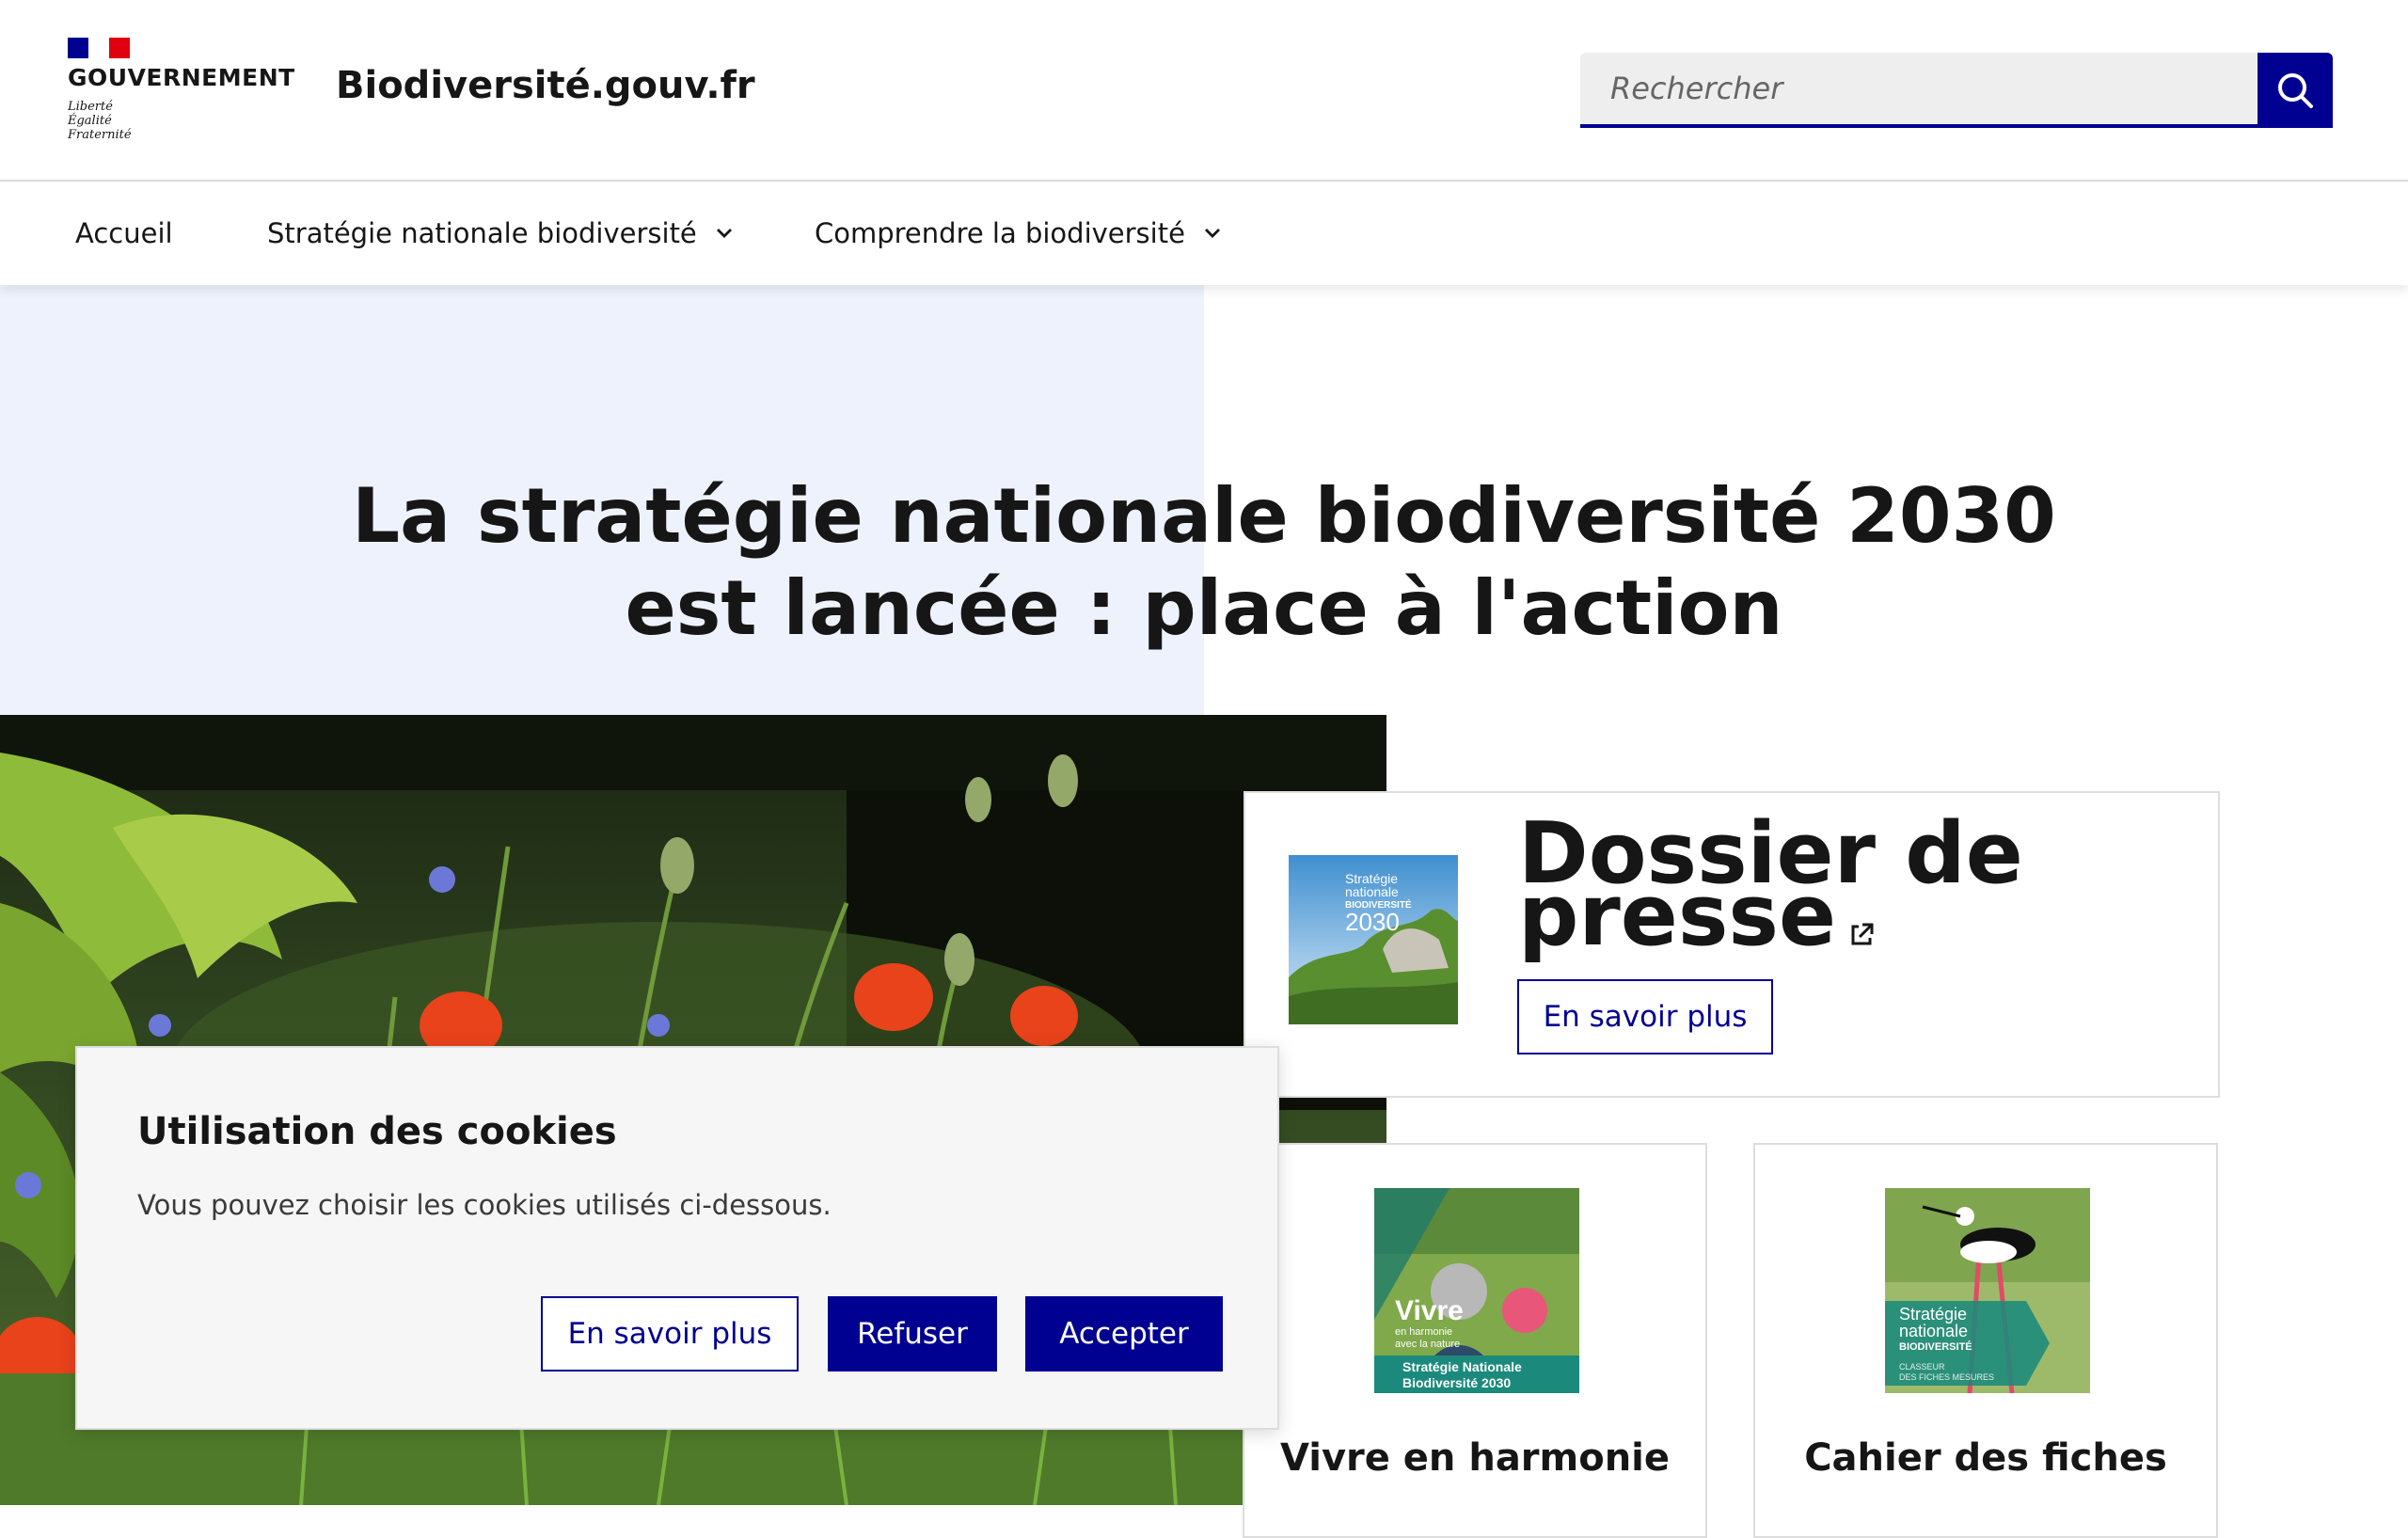 The height and width of the screenshot is (1538, 2408). Describe the element at coordinates (1424, 1332) in the screenshot. I see `thumb-text: en harmonie` at that location.